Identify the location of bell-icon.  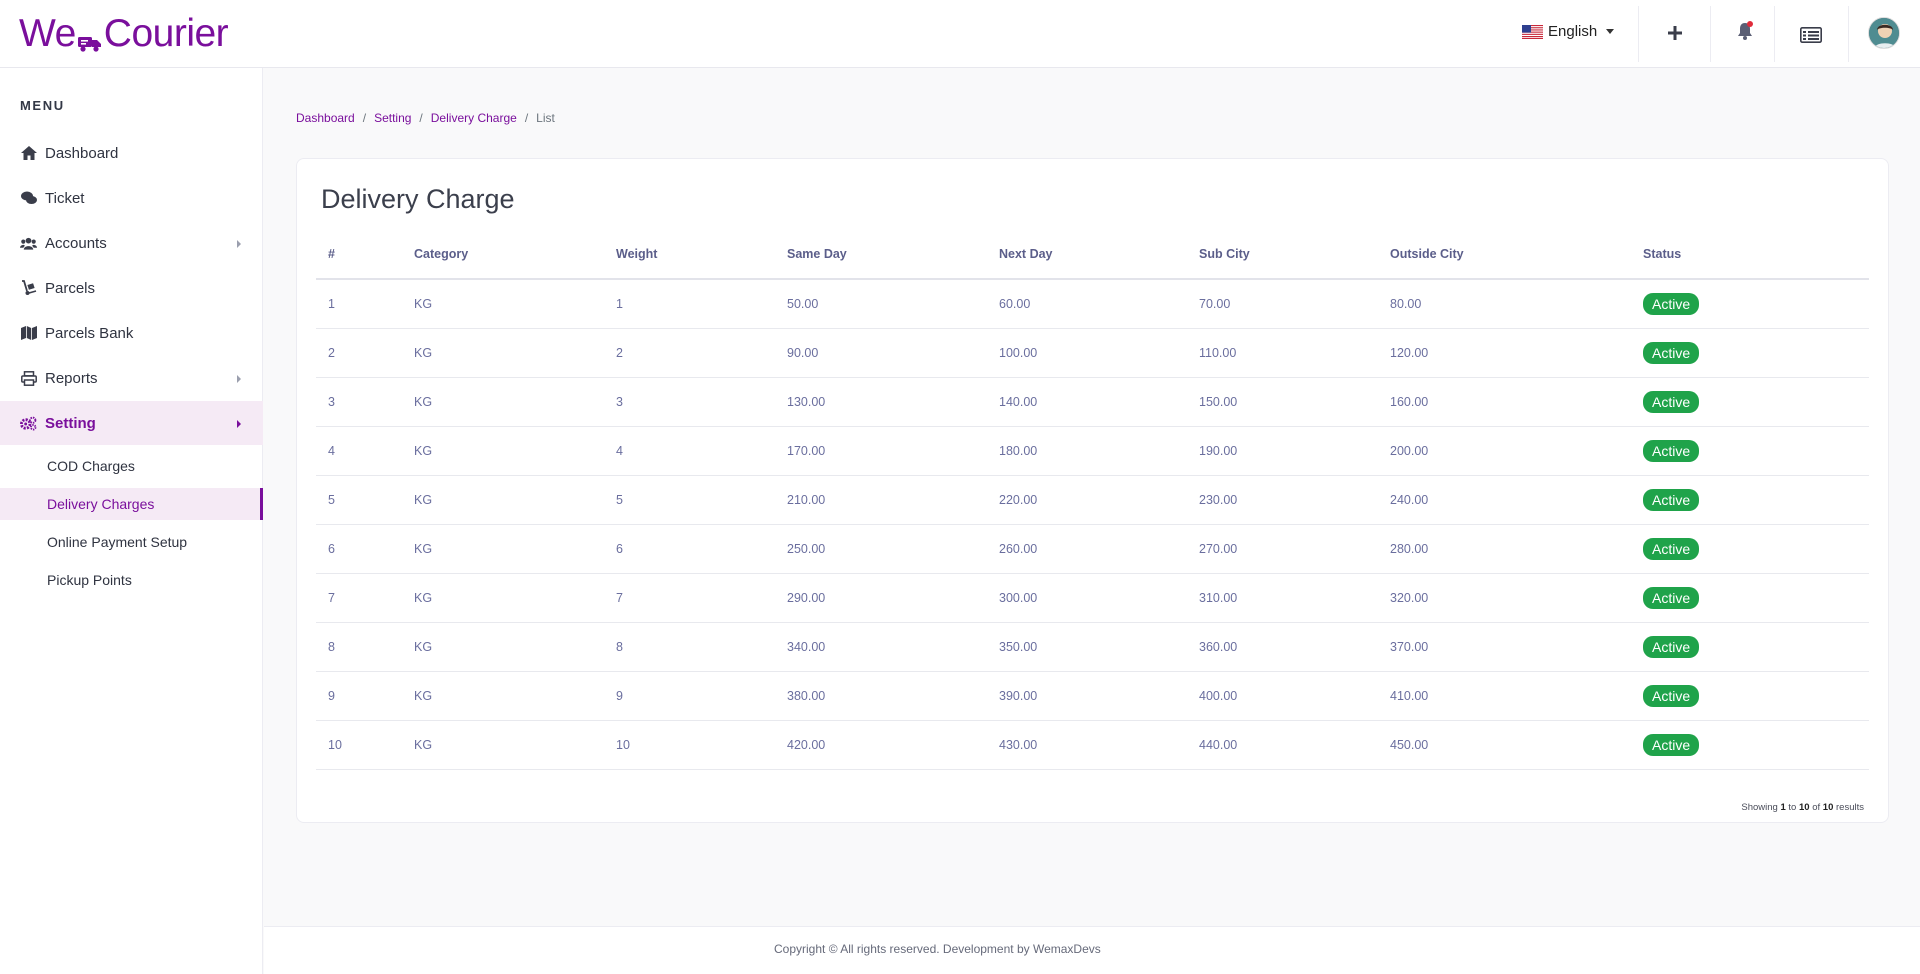
(1745, 31).